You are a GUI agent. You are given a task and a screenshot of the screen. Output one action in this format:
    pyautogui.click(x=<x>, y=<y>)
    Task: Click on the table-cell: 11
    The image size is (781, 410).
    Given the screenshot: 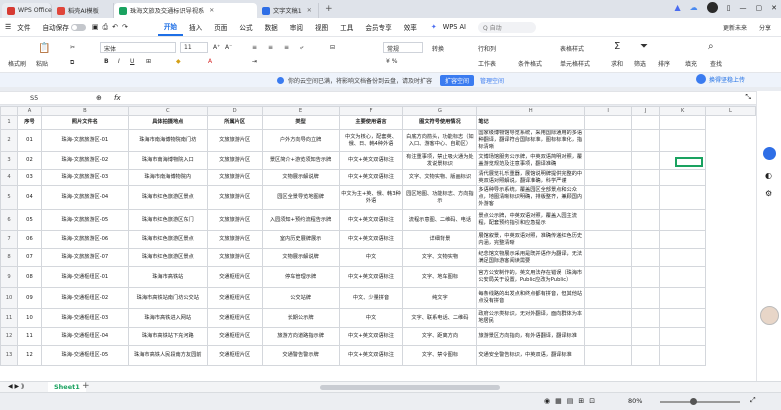 What is the action you would take?
    pyautogui.click(x=29, y=336)
    